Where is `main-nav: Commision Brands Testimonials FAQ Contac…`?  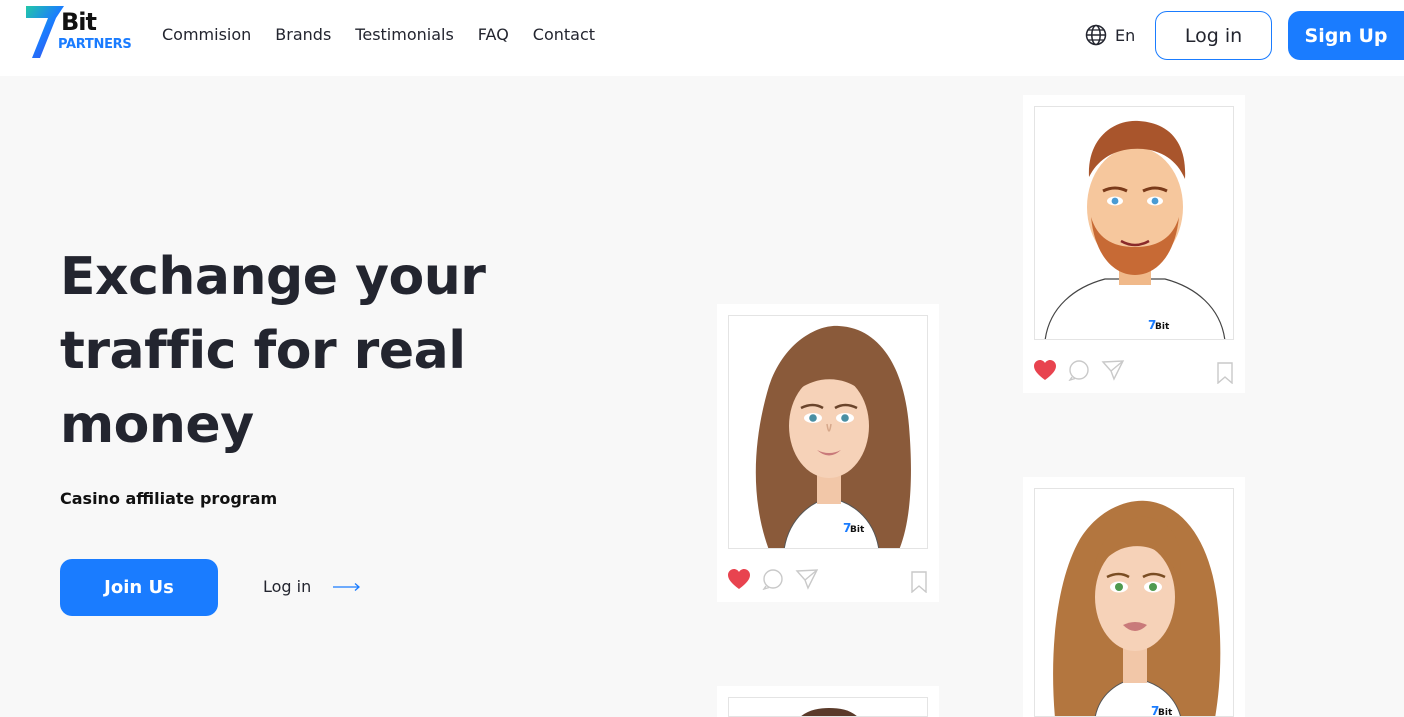 main-nav: Commision Brands Testimonials FAQ Contac… is located at coordinates (390, 34).